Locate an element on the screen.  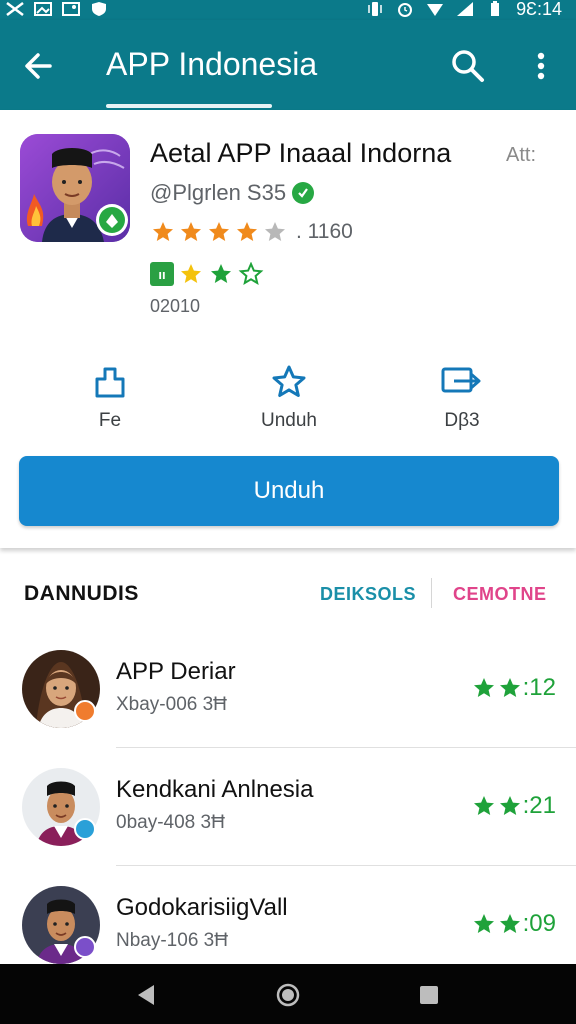
tab-divider is located at coordinates (431, 593).